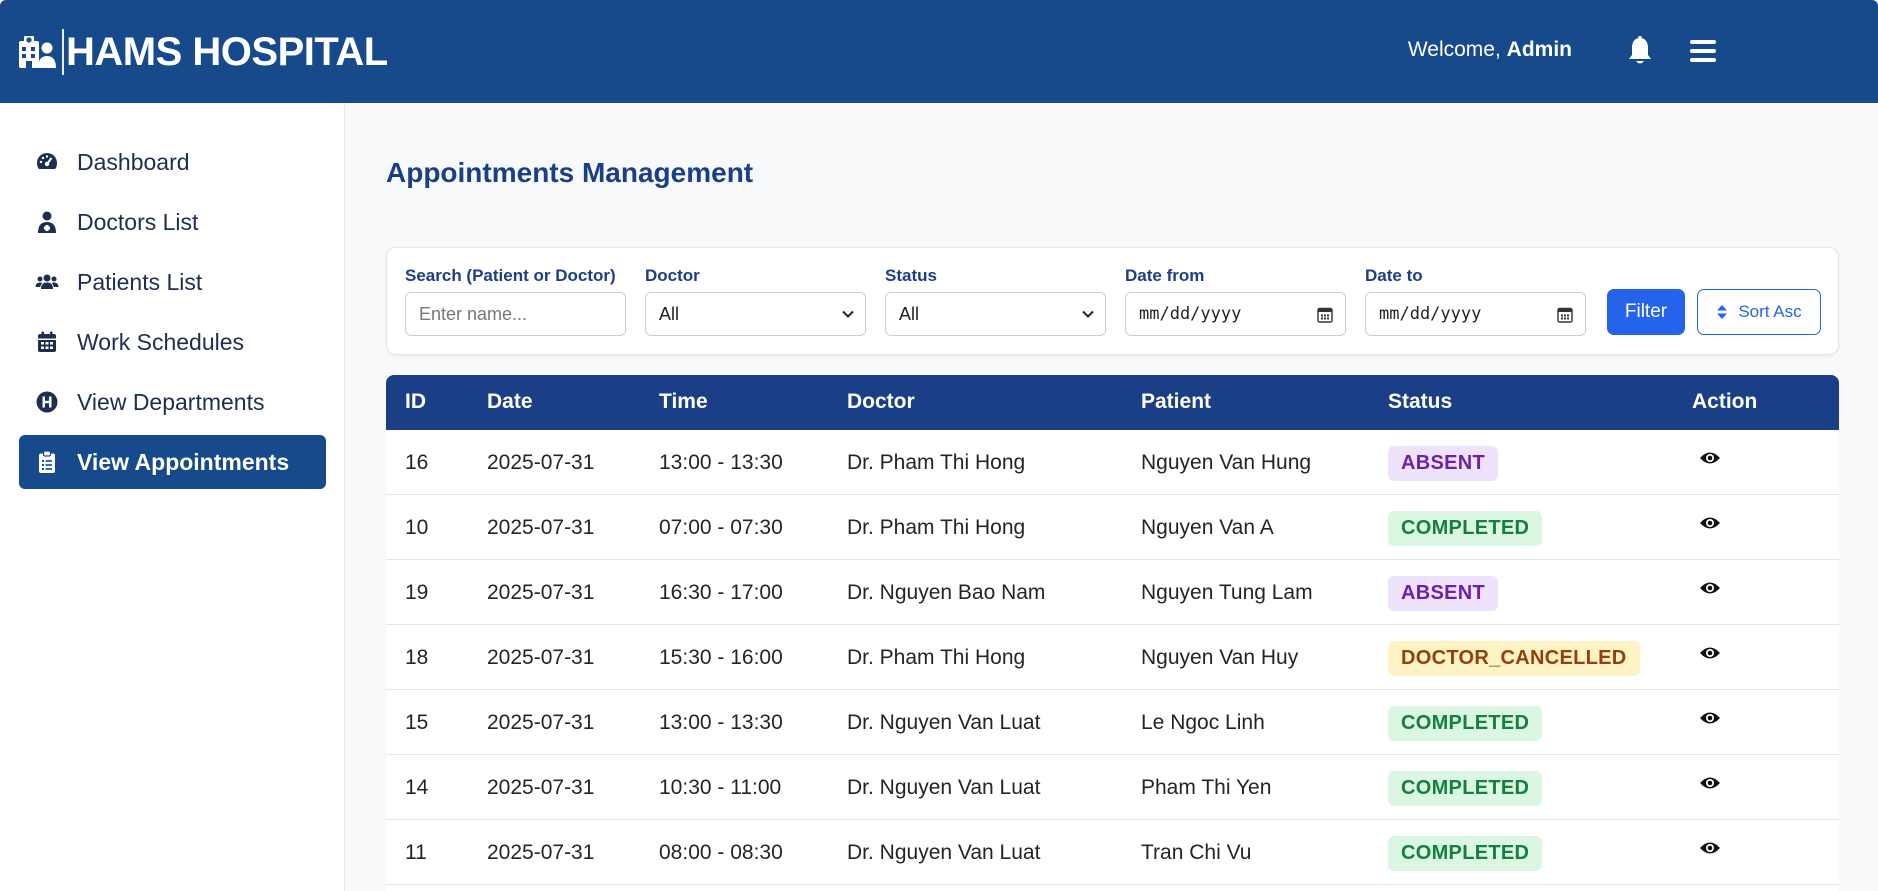 The image size is (1878, 891). What do you see at coordinates (416, 852) in the screenshot?
I see `cell-id: 11` at bounding box center [416, 852].